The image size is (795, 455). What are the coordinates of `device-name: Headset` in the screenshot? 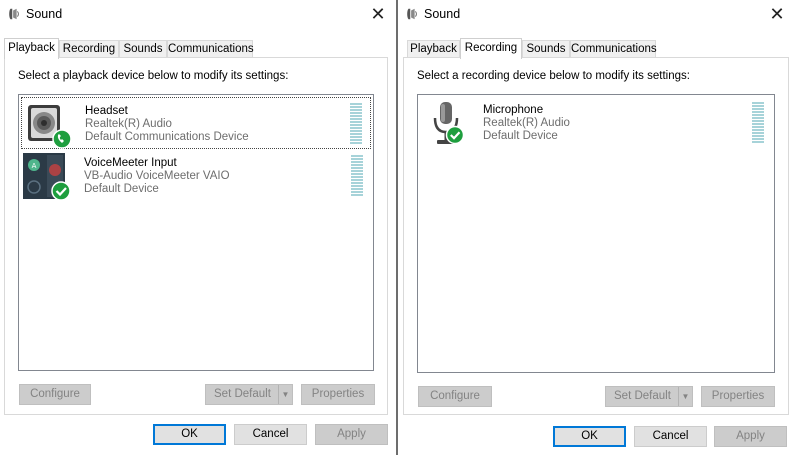 It's located at (106, 111).